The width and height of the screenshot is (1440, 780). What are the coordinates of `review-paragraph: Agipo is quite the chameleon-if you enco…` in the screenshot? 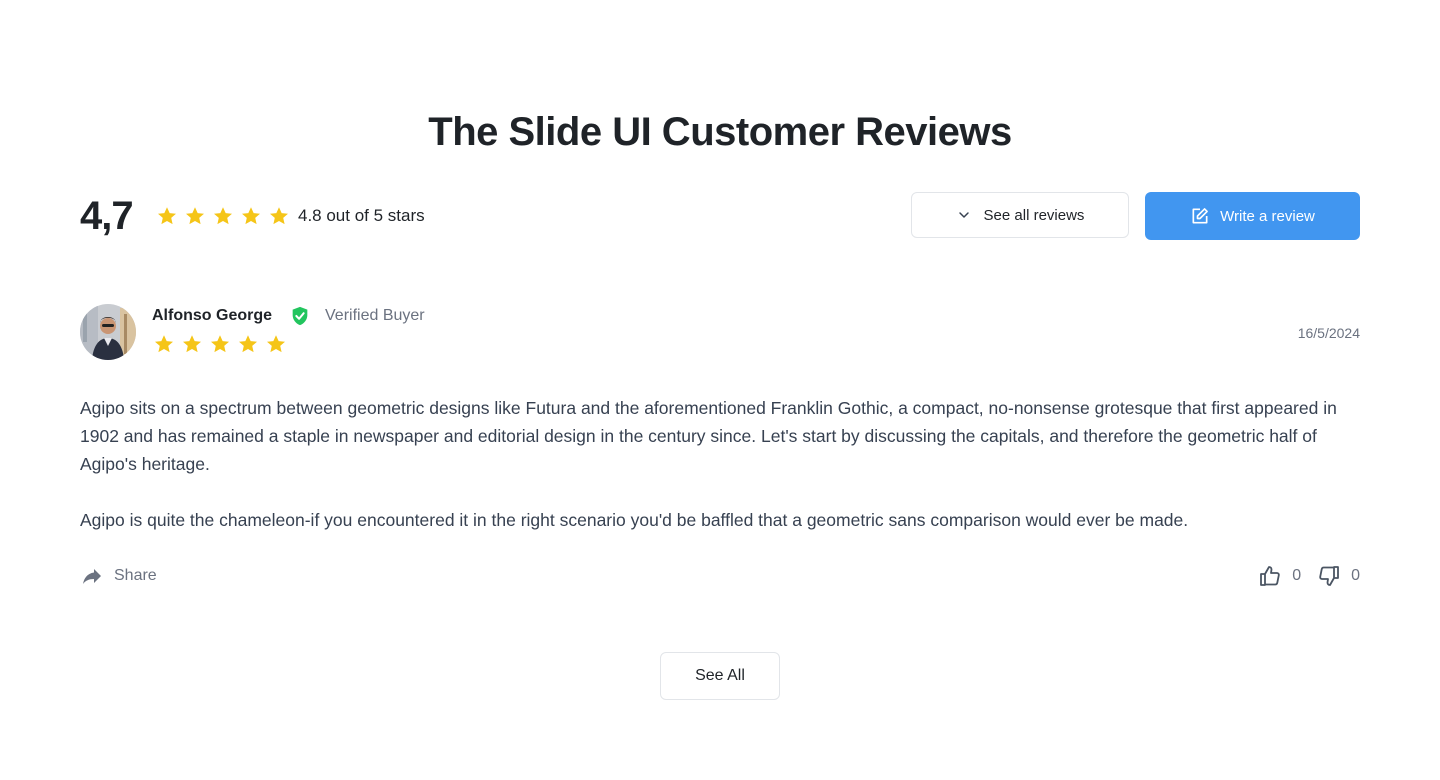 It's located at (634, 520).